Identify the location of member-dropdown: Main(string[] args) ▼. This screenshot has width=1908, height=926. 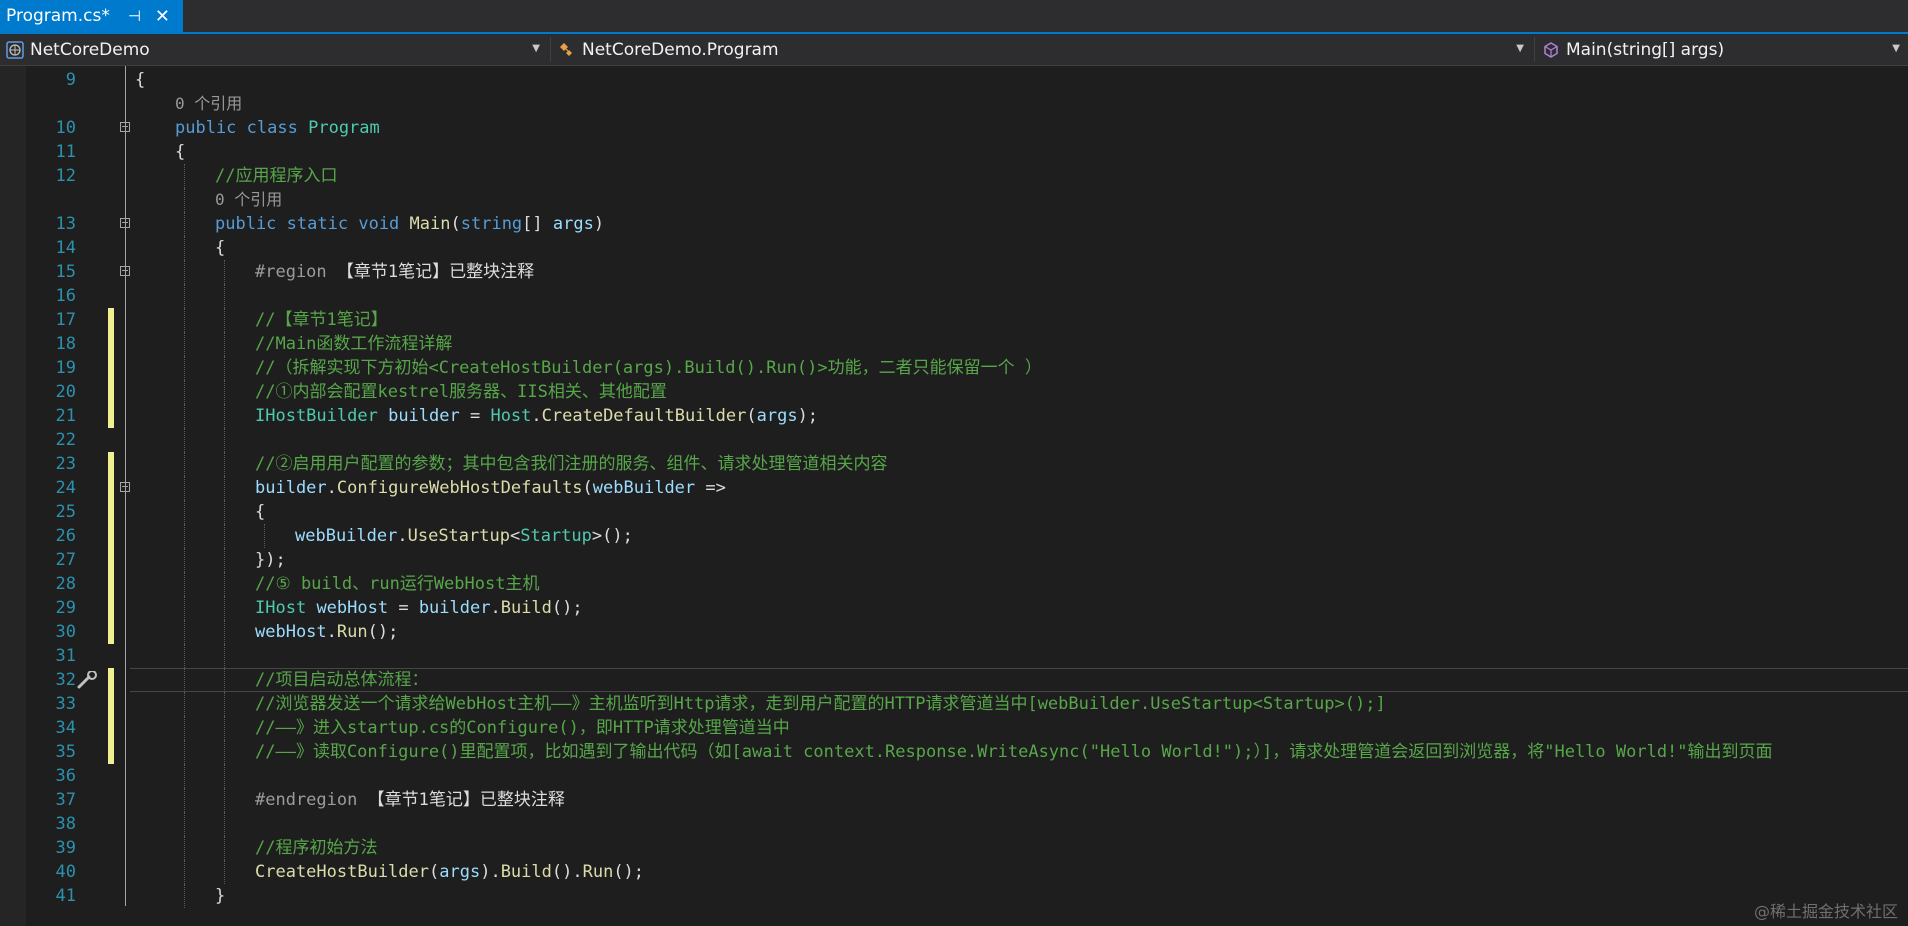
(1722, 49).